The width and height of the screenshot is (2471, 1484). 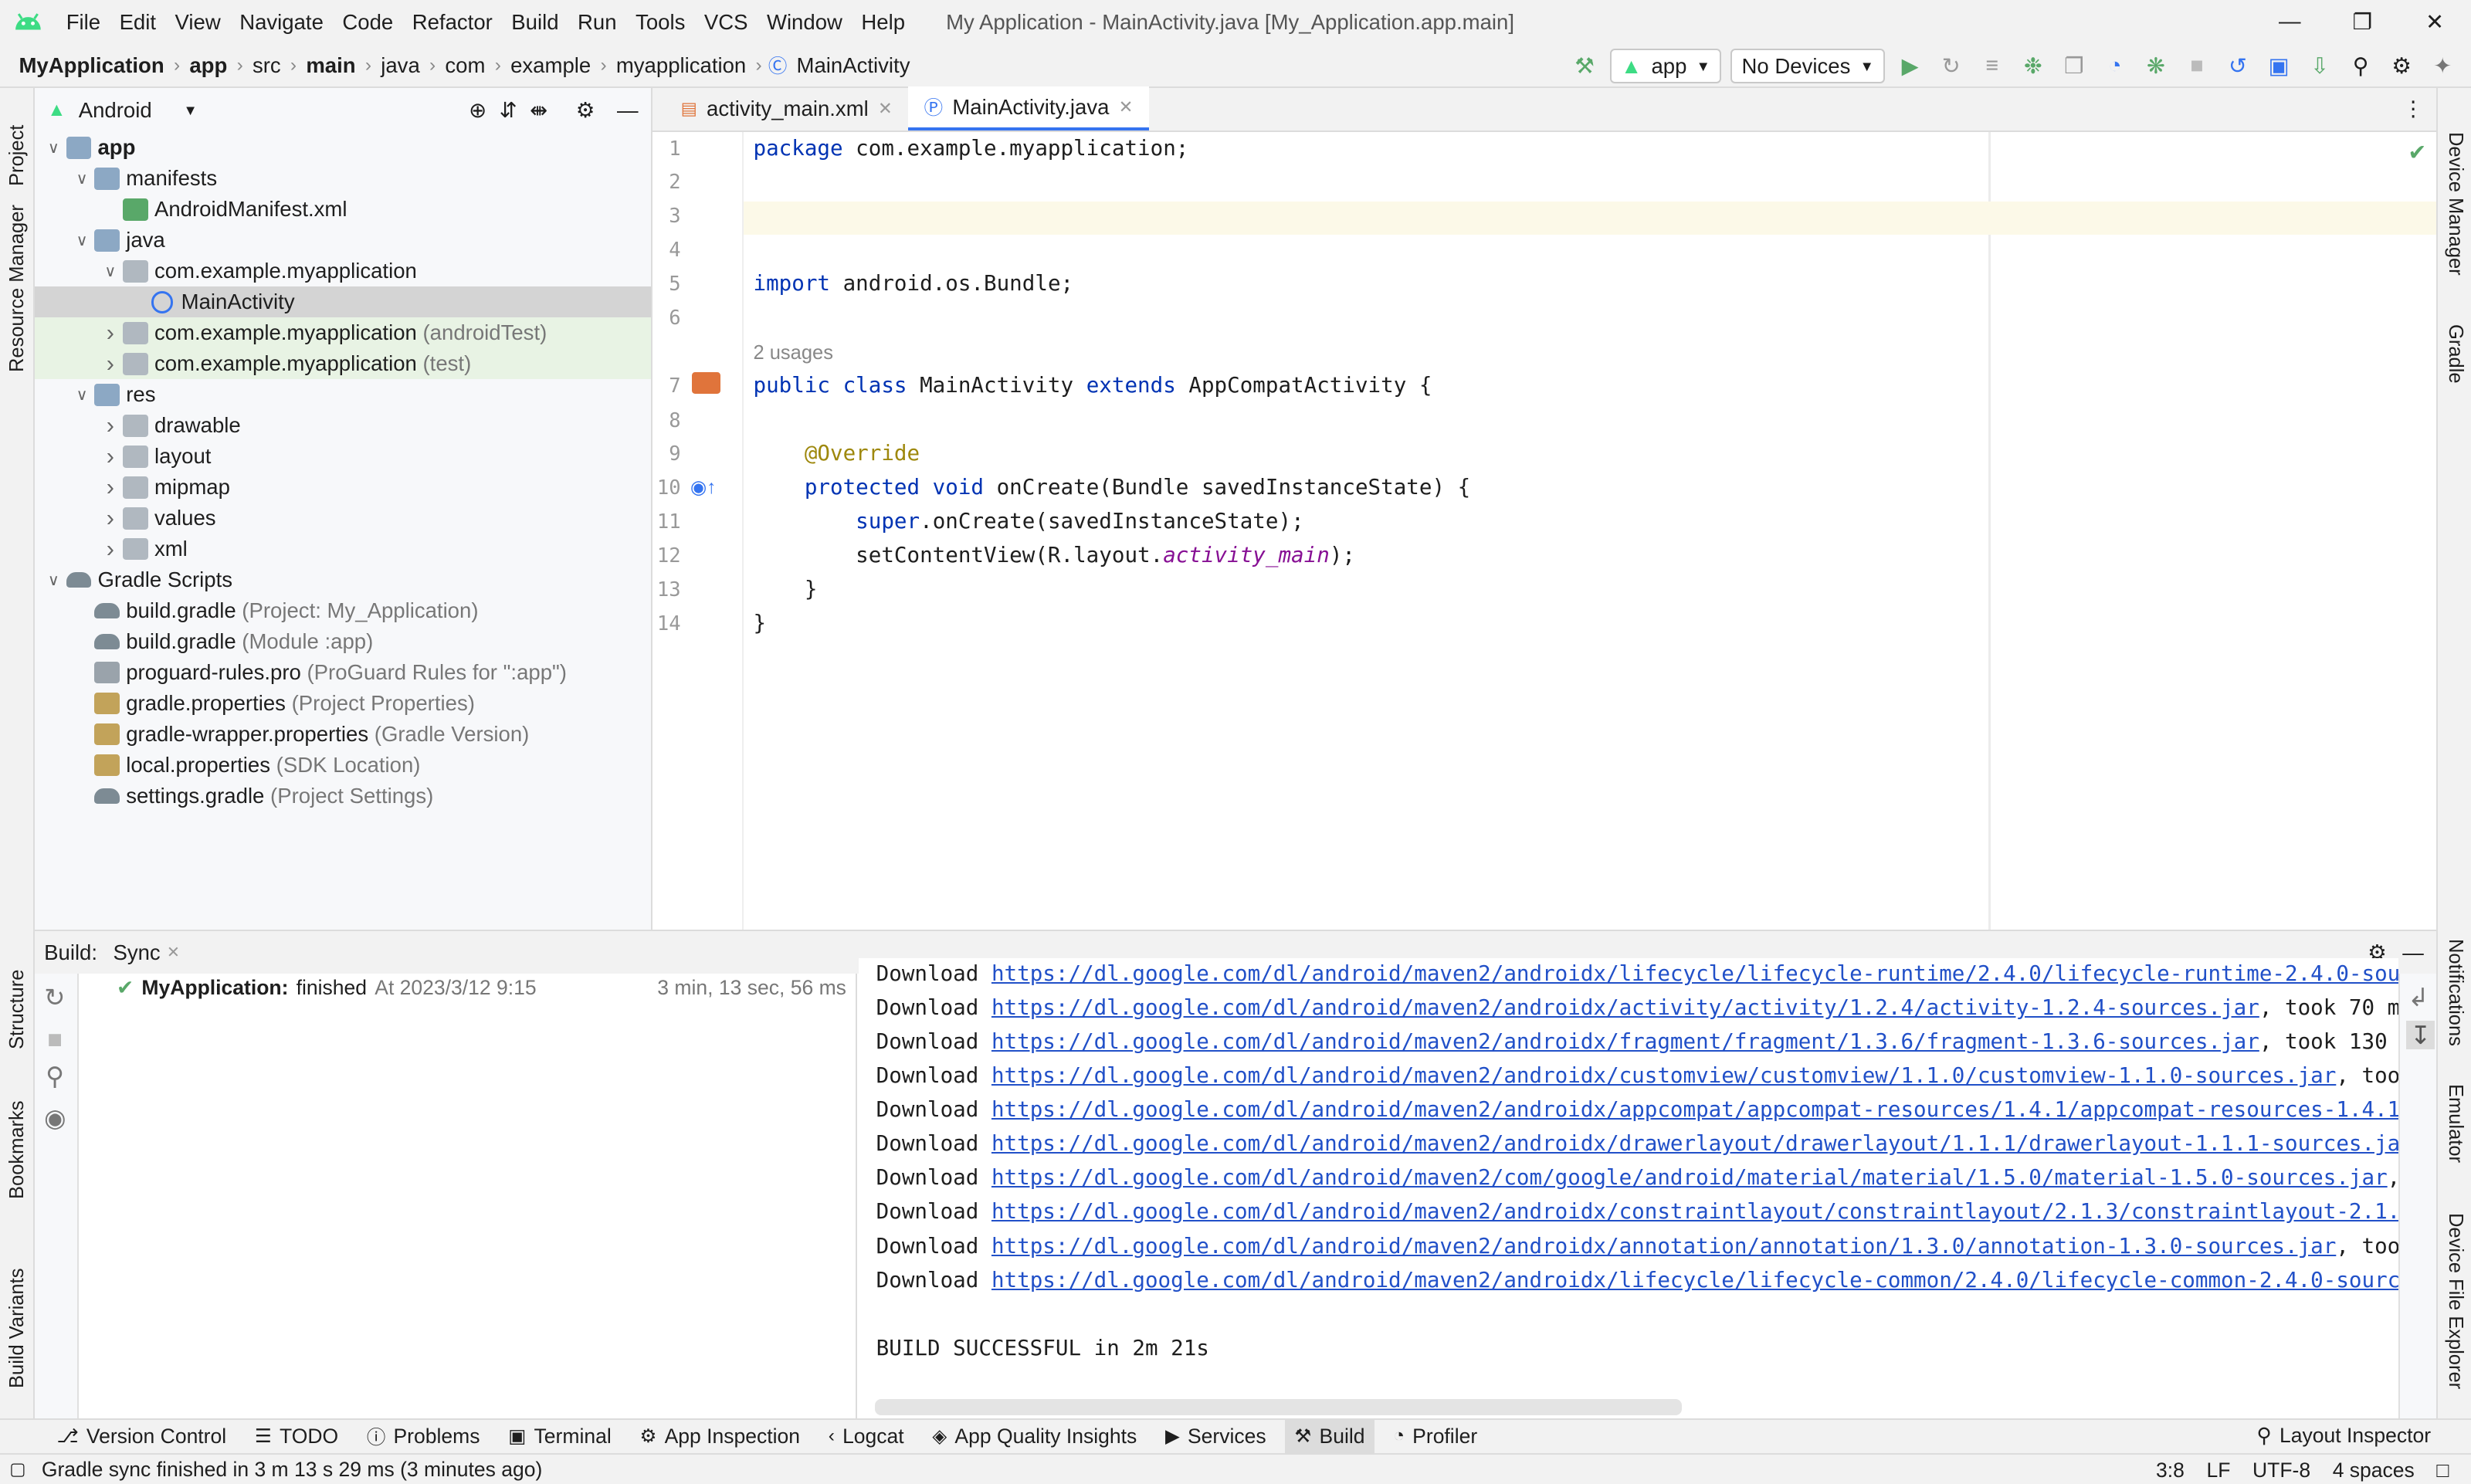 What do you see at coordinates (2281, 1470) in the screenshot?
I see `file-encoding: UTF-8` at bounding box center [2281, 1470].